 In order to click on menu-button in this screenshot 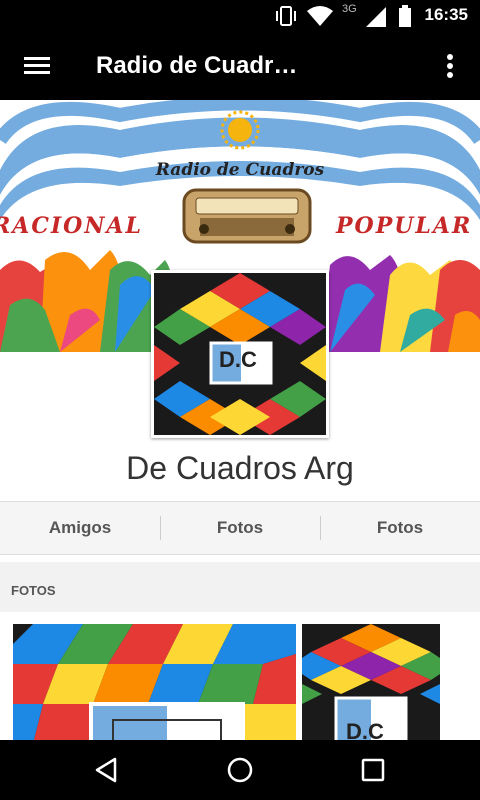, I will do `click(36, 66)`.